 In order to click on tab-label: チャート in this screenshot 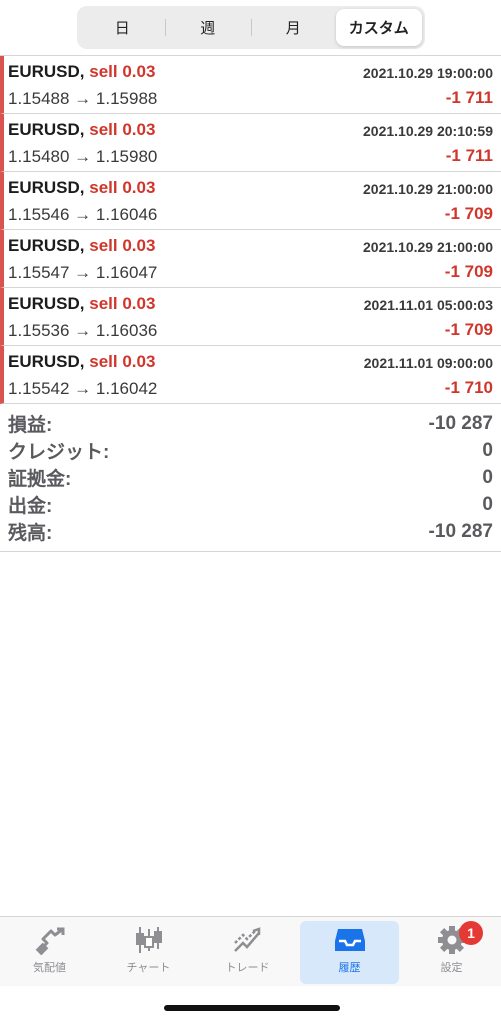, I will do `click(148, 968)`.